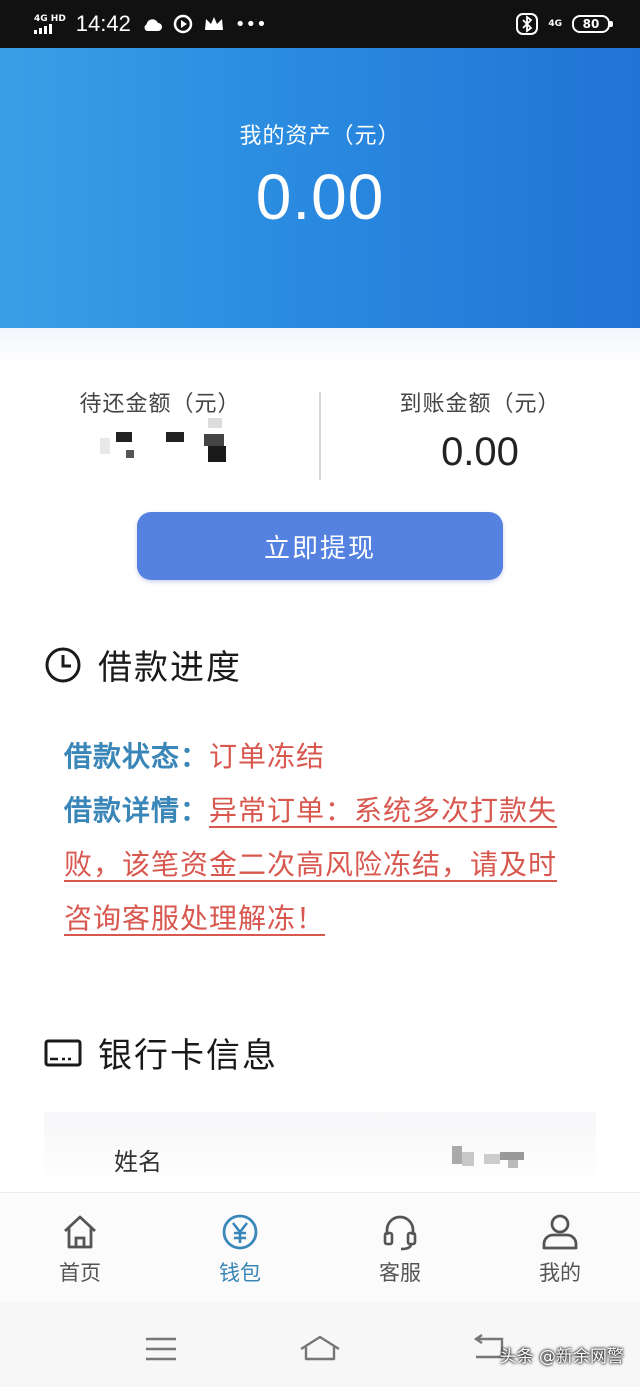 The image size is (640, 1387). Describe the element at coordinates (555, 23) in the screenshot. I see `network-right-label: 4G` at that location.